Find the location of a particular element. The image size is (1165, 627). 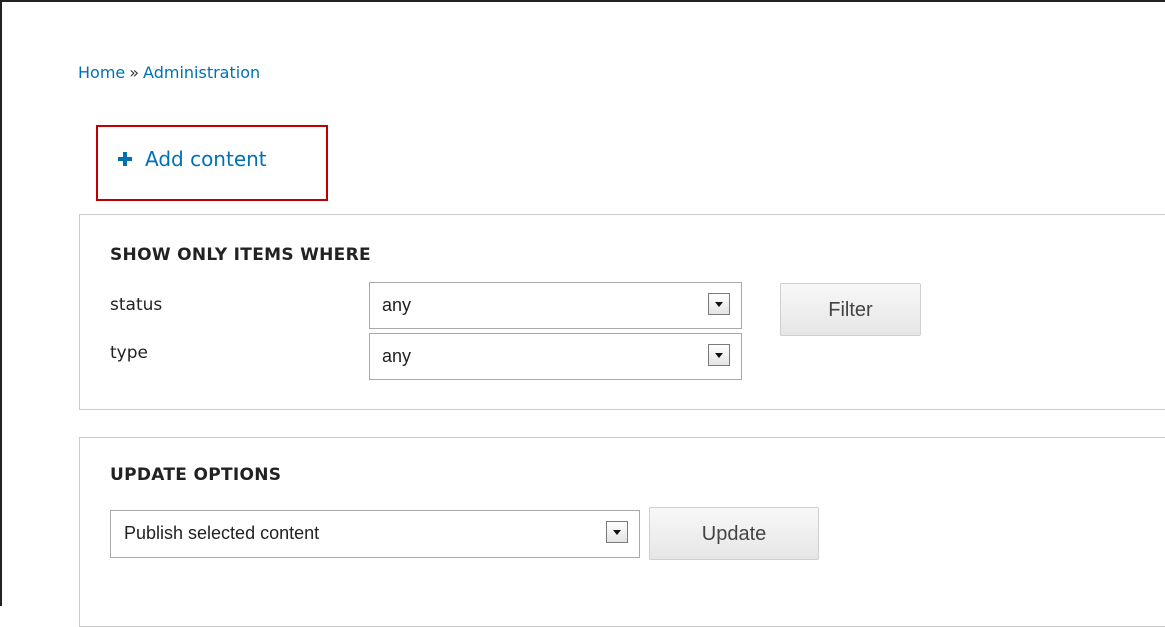

filter-button: Filter is located at coordinates (850, 309).